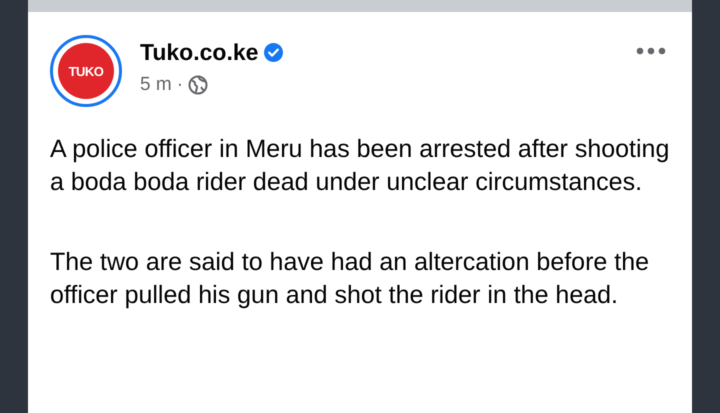 The image size is (720, 413). What do you see at coordinates (651, 51) in the screenshot?
I see `more-options-icon` at bounding box center [651, 51].